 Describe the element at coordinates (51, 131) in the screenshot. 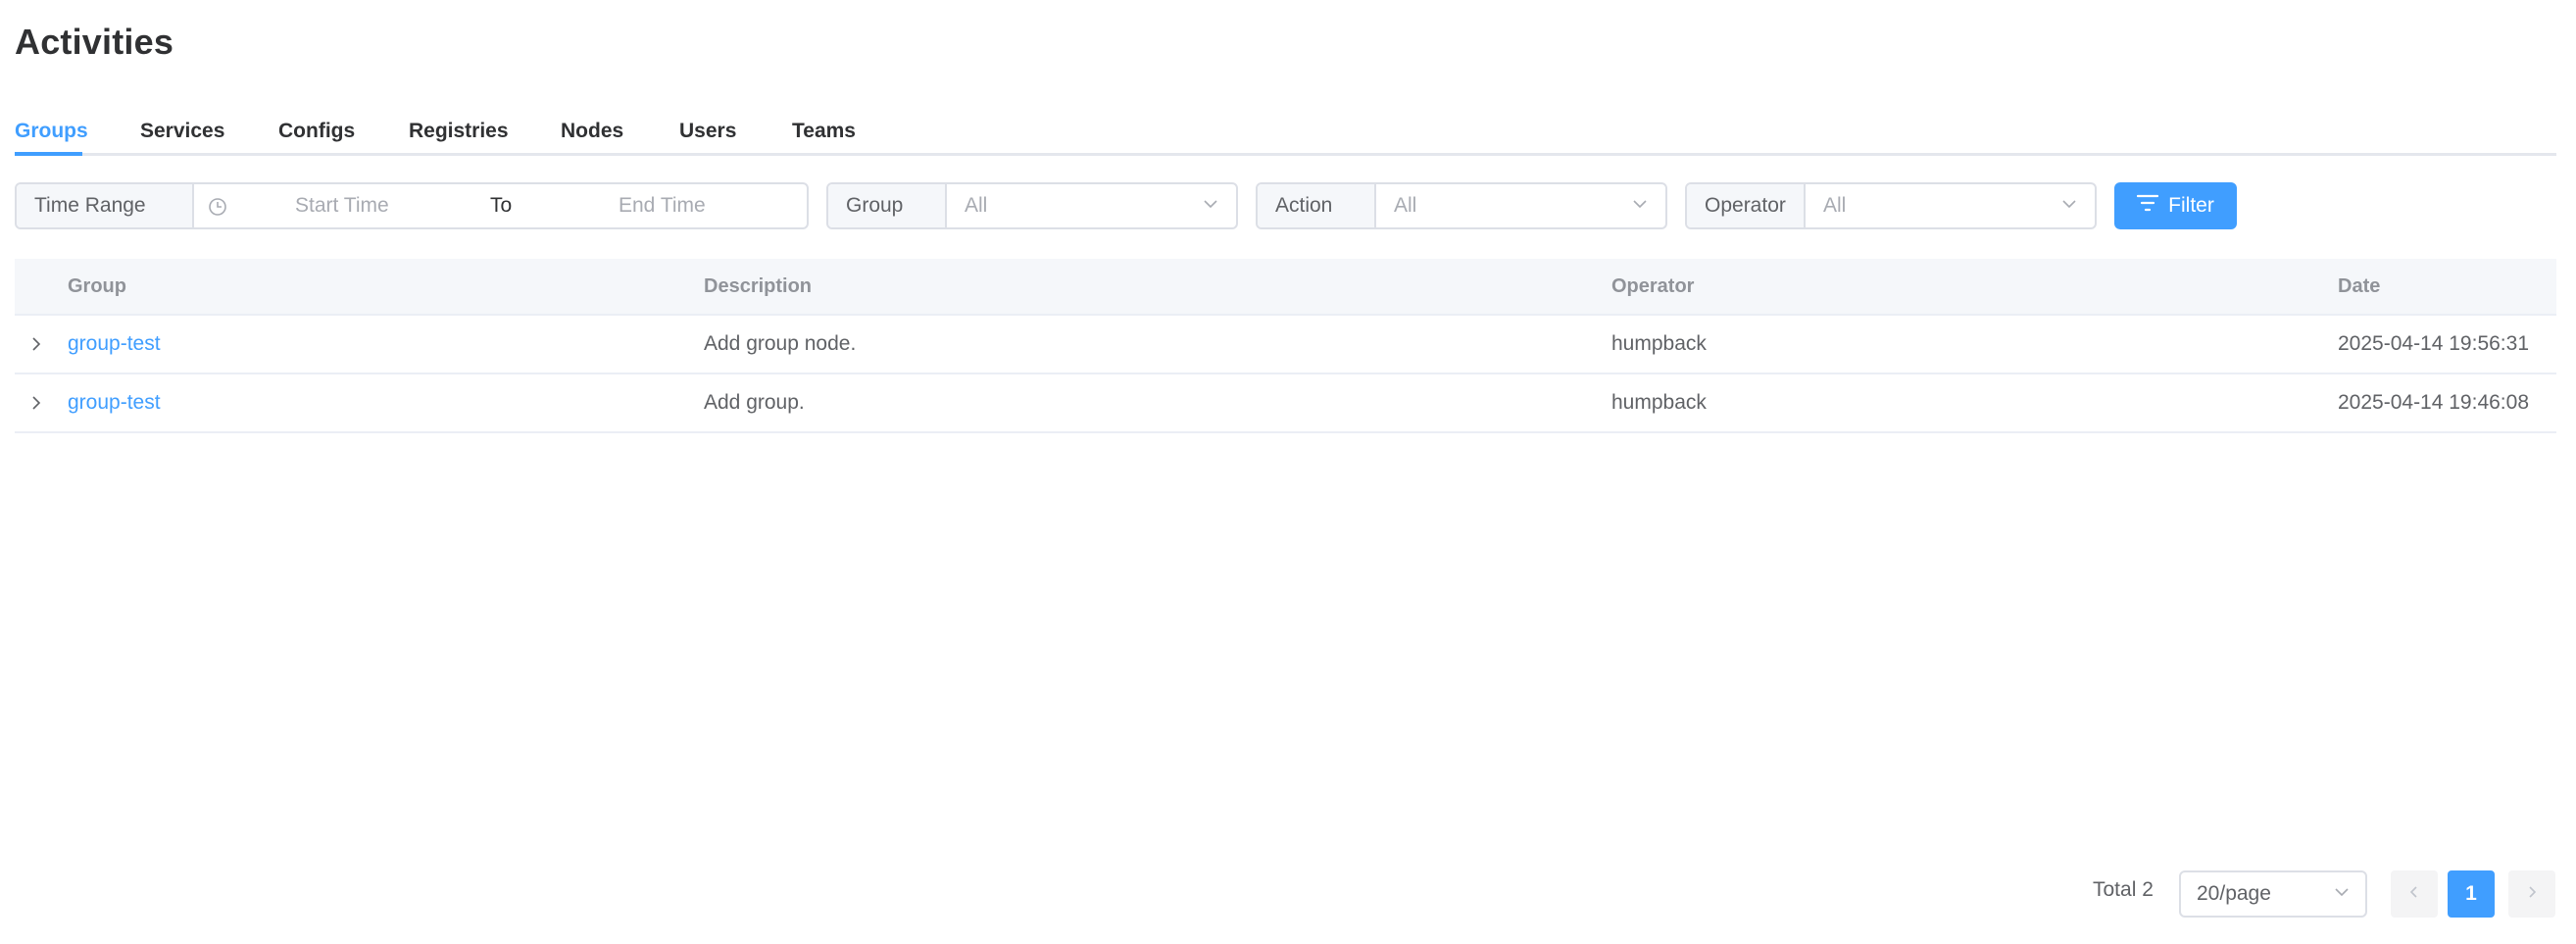

I see `tab-groups: Groups` at that location.